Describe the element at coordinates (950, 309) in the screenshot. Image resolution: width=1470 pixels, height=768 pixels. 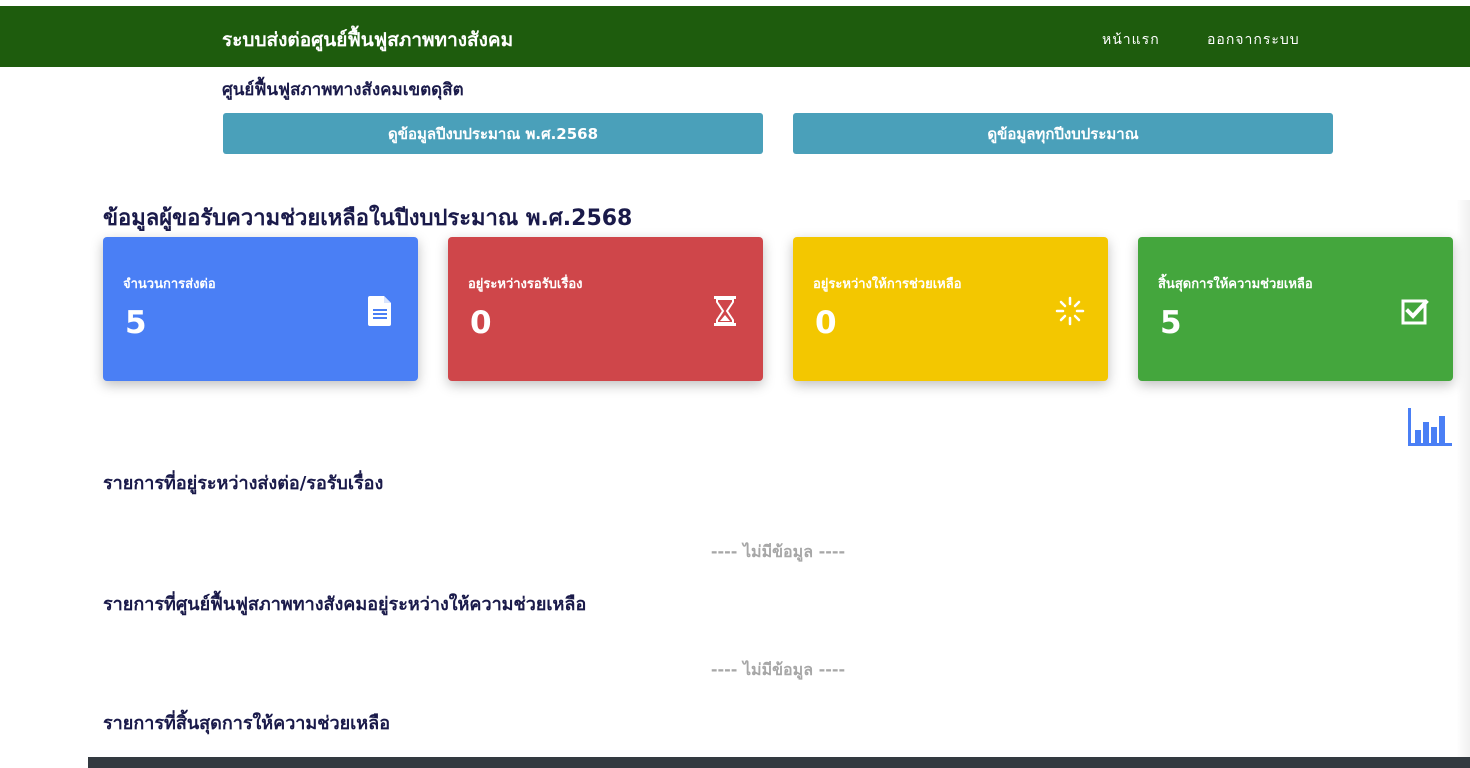
I see `in-assistance-card: อยู่ระหว่างให้การช่วยเหลือ 0` at that location.